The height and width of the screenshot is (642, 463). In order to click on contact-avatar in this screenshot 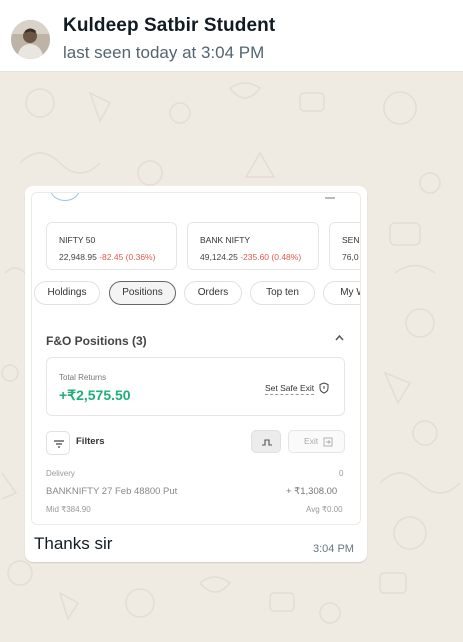, I will do `click(30, 39)`.